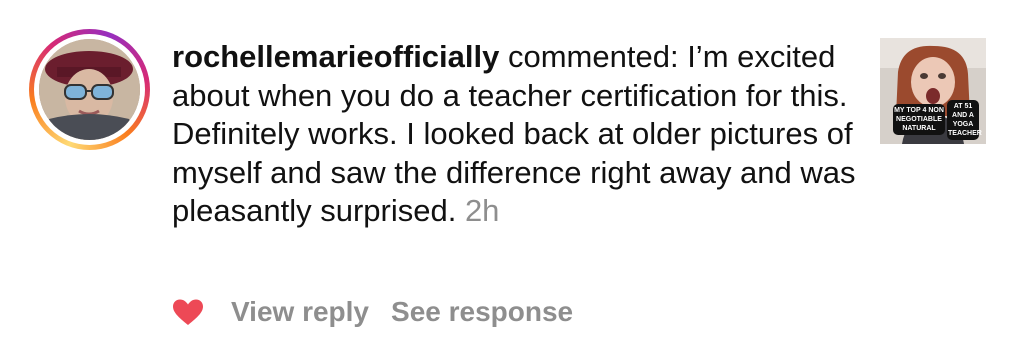 This screenshot has width=1024, height=343. Describe the element at coordinates (335, 56) in the screenshot. I see `comment-username: rochellemarieofficially` at that location.